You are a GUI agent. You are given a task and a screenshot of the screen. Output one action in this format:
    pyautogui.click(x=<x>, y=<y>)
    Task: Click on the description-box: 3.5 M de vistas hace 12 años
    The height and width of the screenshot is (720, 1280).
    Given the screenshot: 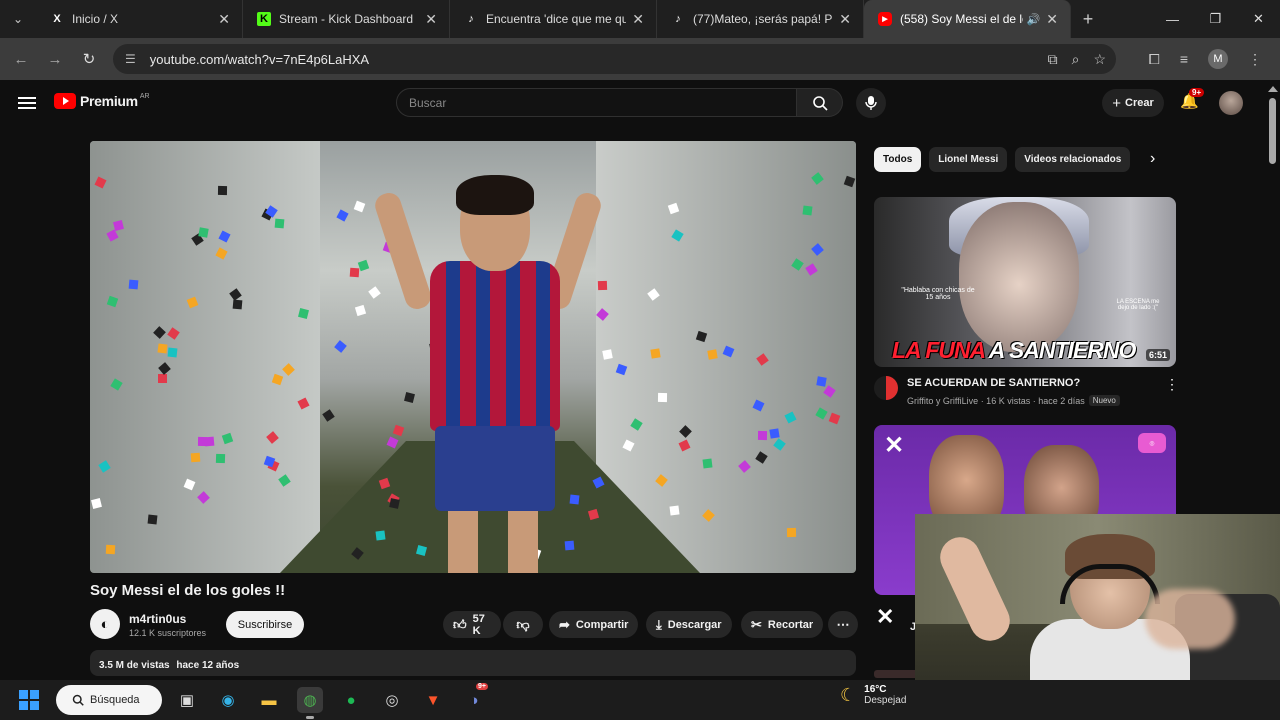 What is the action you would take?
    pyautogui.click(x=473, y=663)
    